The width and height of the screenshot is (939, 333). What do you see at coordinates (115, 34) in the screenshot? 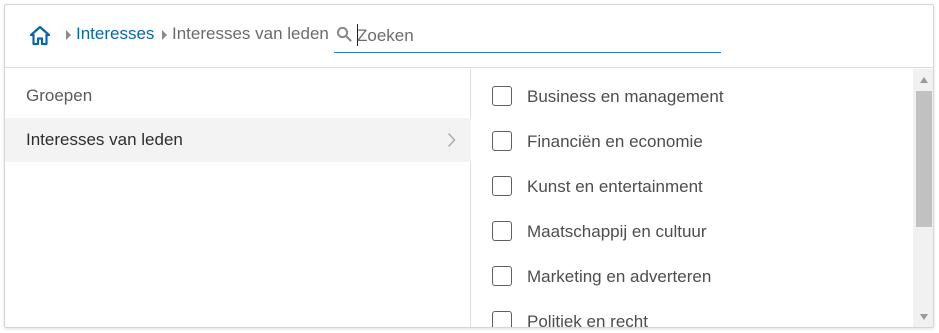
I see `breadcrumb-link-interesses: Interesses` at bounding box center [115, 34].